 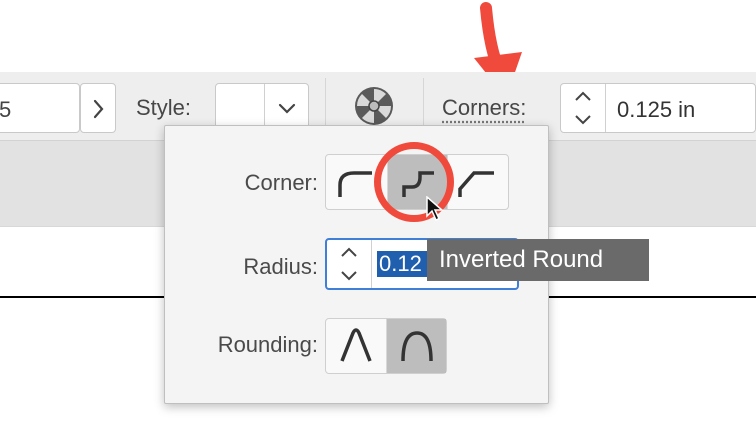 What do you see at coordinates (164, 107) in the screenshot?
I see `style-label: Style:` at bounding box center [164, 107].